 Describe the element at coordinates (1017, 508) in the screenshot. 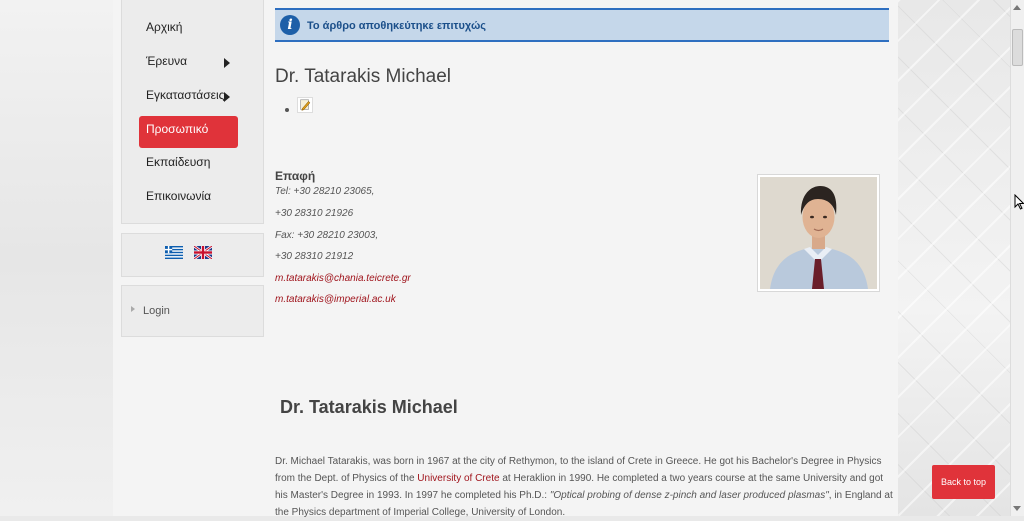

I see `scroll-down-icon` at that location.